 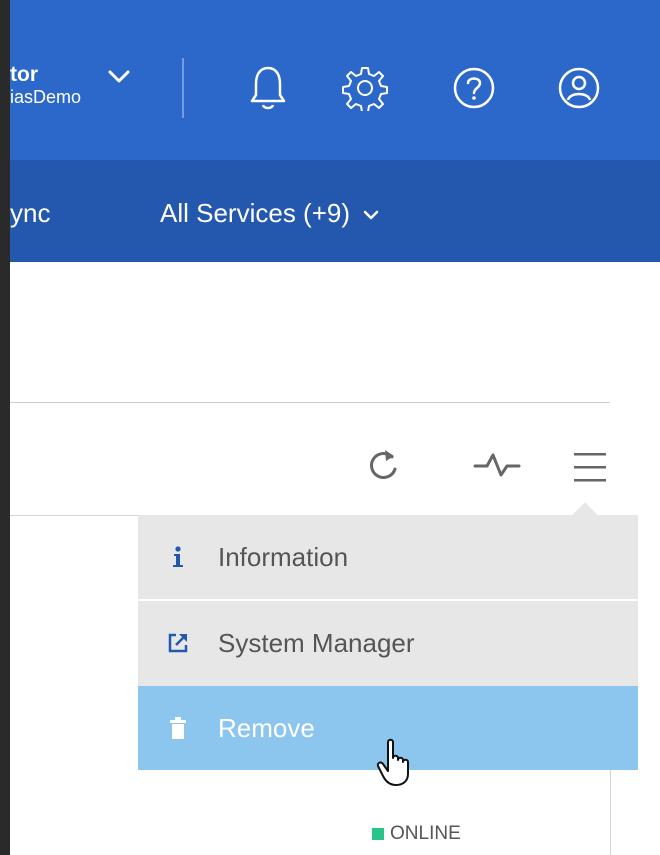 I want to click on menu-item-label: System Manager, so click(x=316, y=642).